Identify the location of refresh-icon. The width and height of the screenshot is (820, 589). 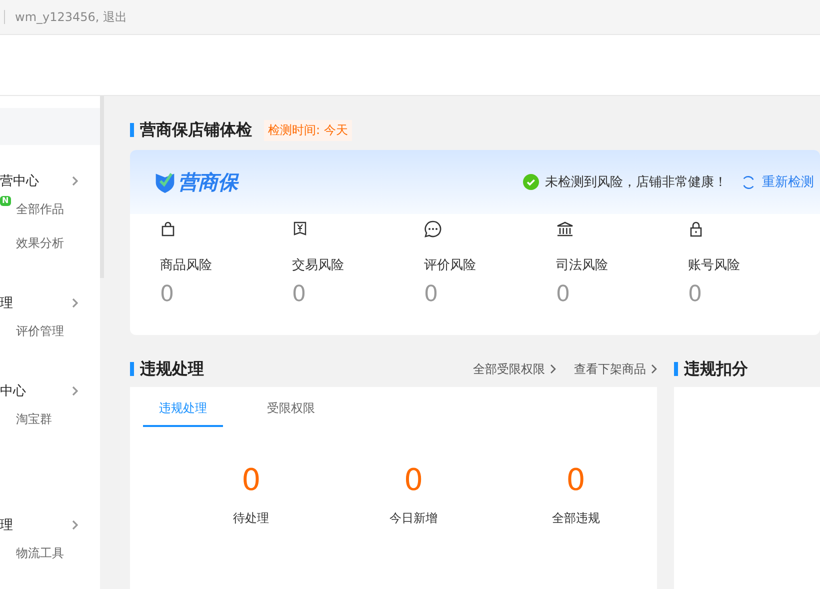
(748, 182).